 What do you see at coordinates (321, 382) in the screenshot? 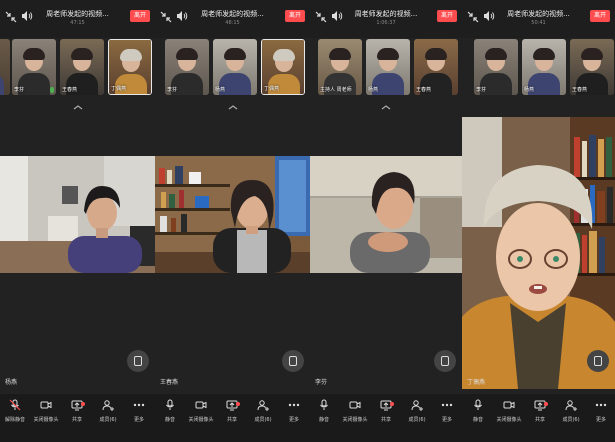
I see `speaker-name: 李芬` at bounding box center [321, 382].